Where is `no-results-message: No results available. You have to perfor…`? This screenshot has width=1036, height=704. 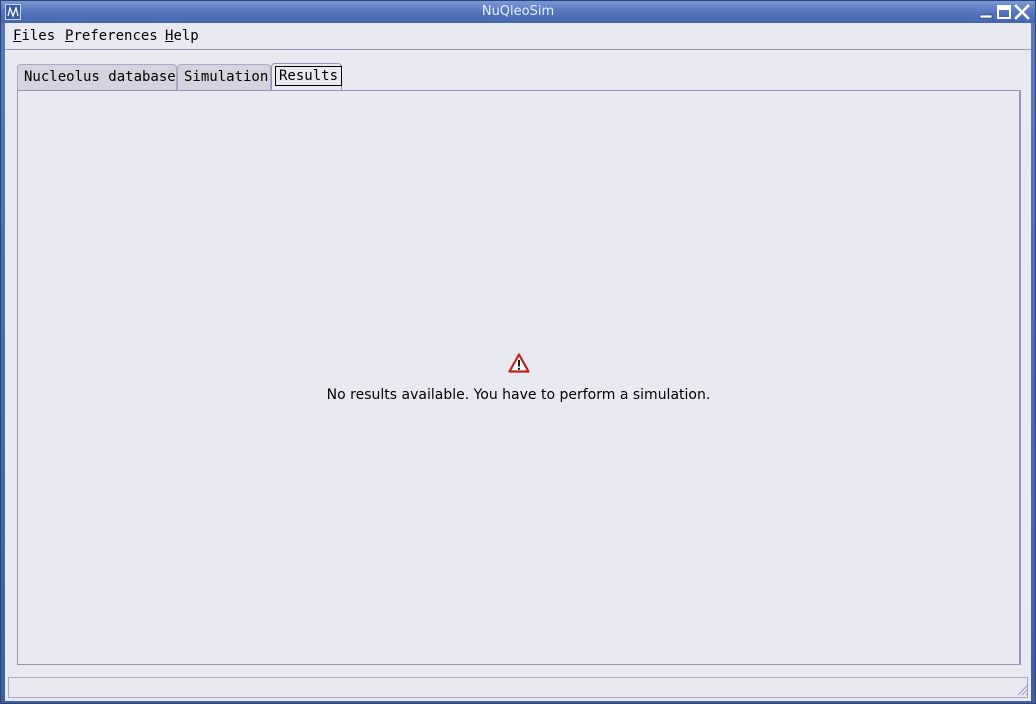 no-results-message: No results available. You have to perfor… is located at coordinates (518, 395).